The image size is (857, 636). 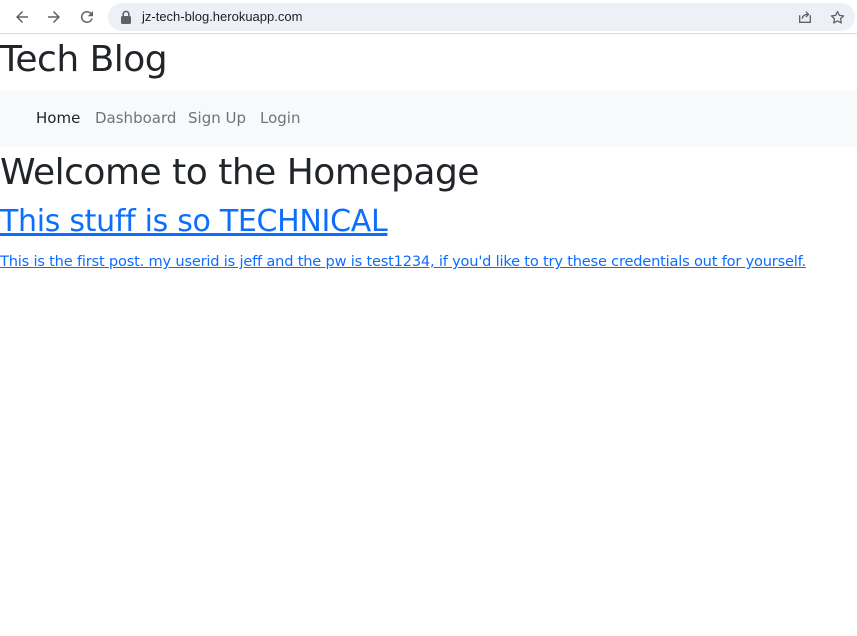 What do you see at coordinates (837, 17) in the screenshot?
I see `star-icon` at bounding box center [837, 17].